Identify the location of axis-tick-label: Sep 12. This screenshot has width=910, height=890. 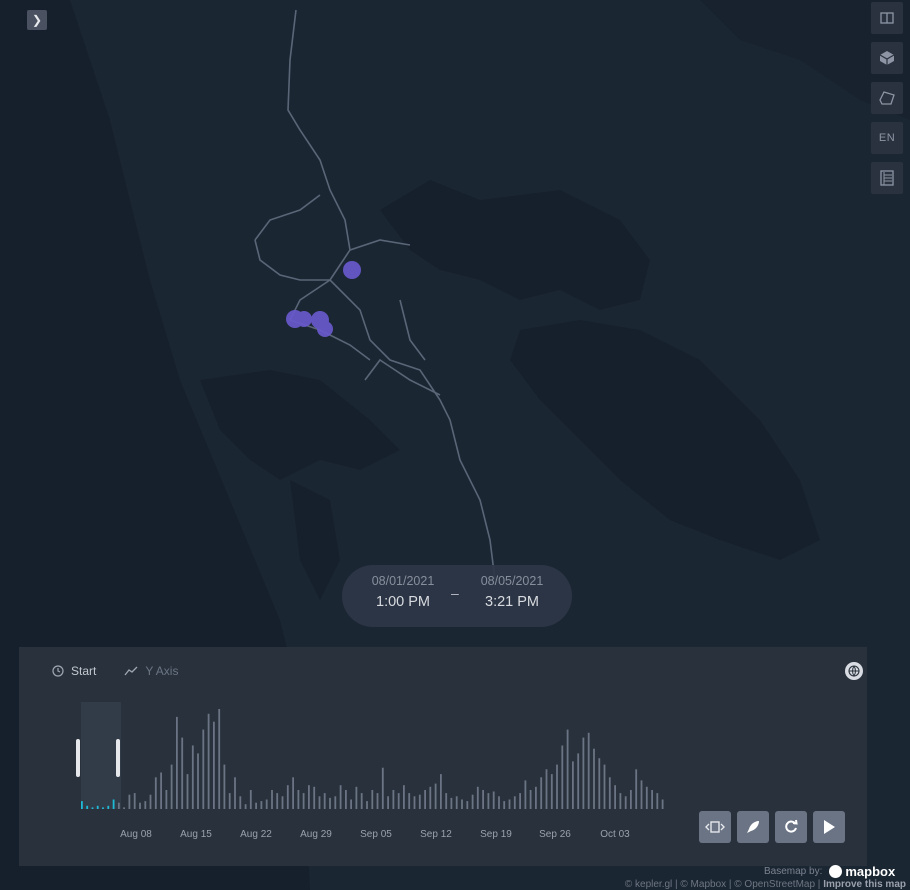
(436, 834).